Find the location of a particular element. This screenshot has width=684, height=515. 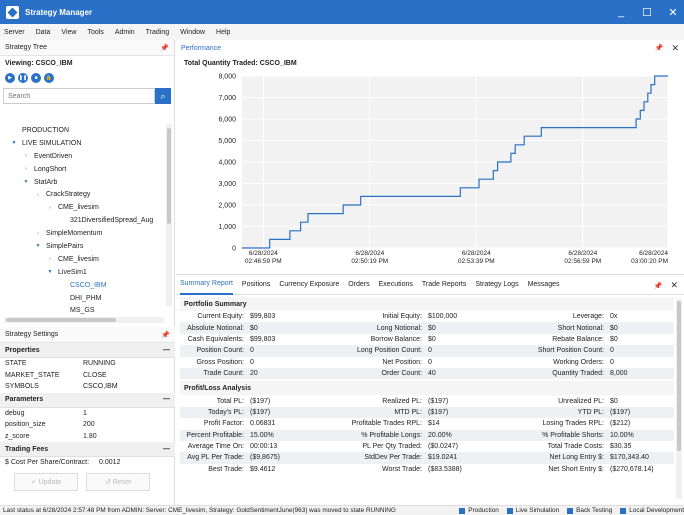

maximize-icon: ☐ is located at coordinates (647, 12).